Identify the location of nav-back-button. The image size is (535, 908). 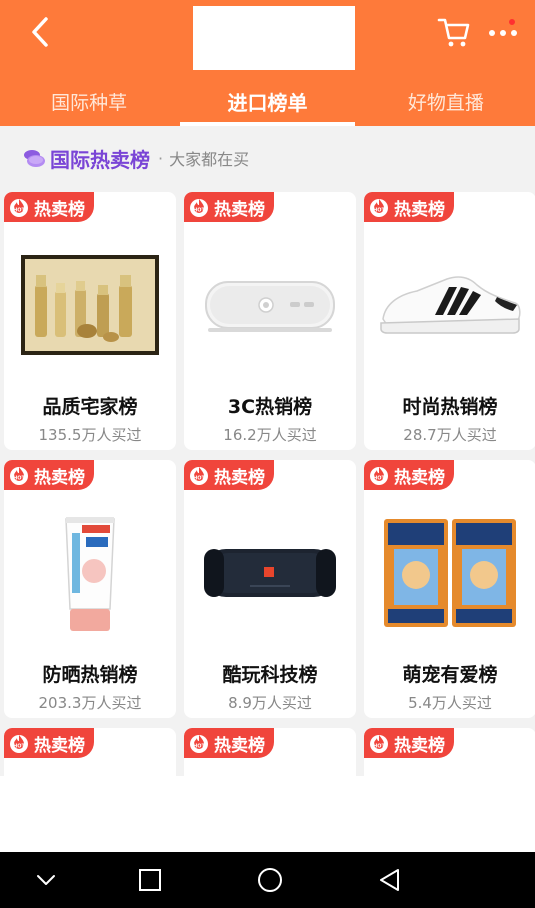
(390, 880).